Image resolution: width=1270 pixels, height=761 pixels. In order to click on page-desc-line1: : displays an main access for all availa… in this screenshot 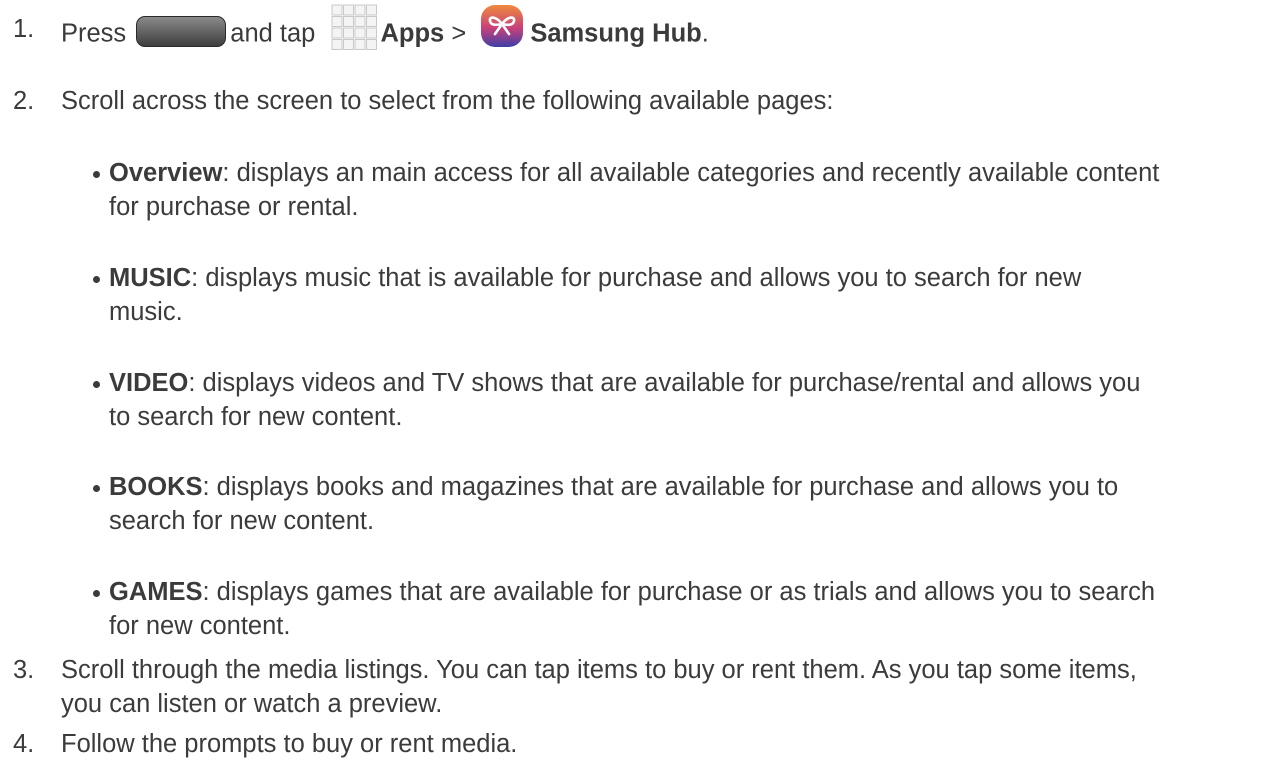, I will do `click(691, 173)`.